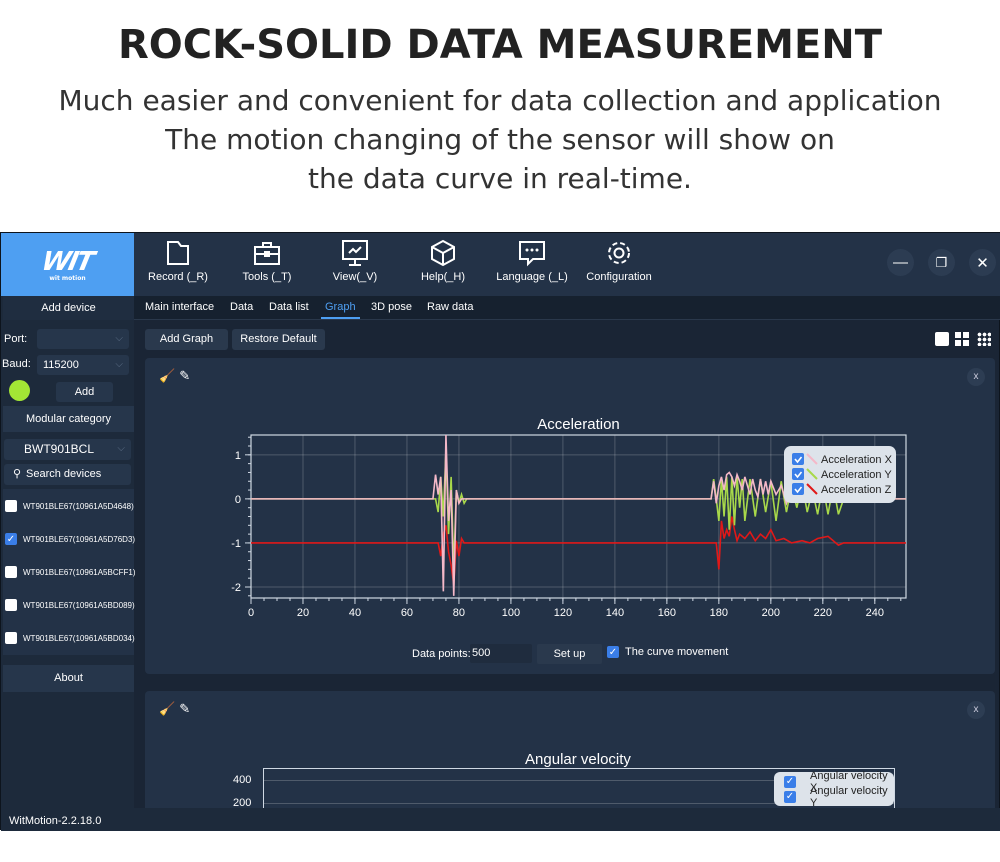  I want to click on toolbar-record: Record (_R), so click(178, 261).